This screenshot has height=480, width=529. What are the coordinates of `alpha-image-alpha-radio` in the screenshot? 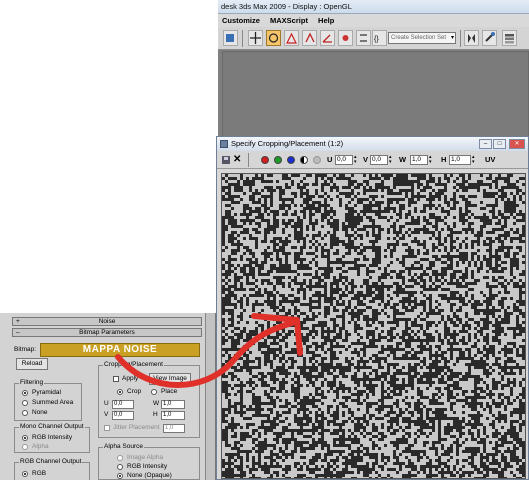 It's located at (120, 458).